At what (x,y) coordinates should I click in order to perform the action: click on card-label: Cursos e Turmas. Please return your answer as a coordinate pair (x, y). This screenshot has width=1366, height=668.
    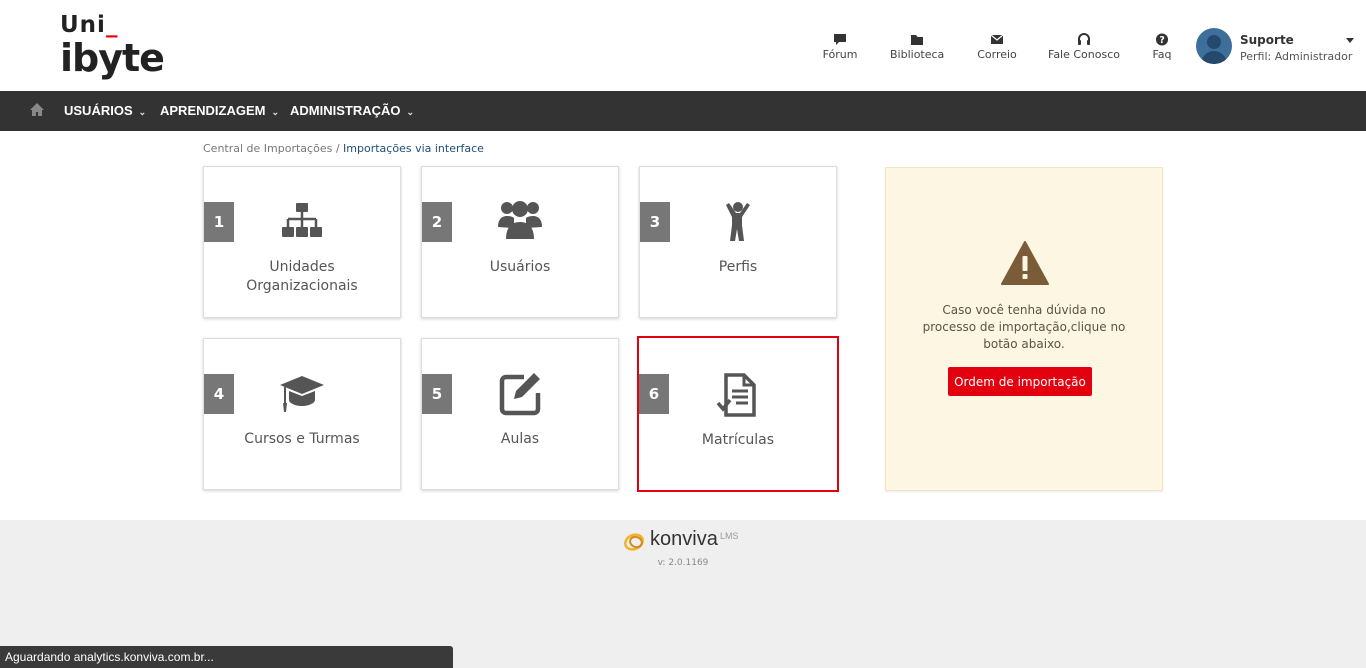
    Looking at the image, I should click on (302, 439).